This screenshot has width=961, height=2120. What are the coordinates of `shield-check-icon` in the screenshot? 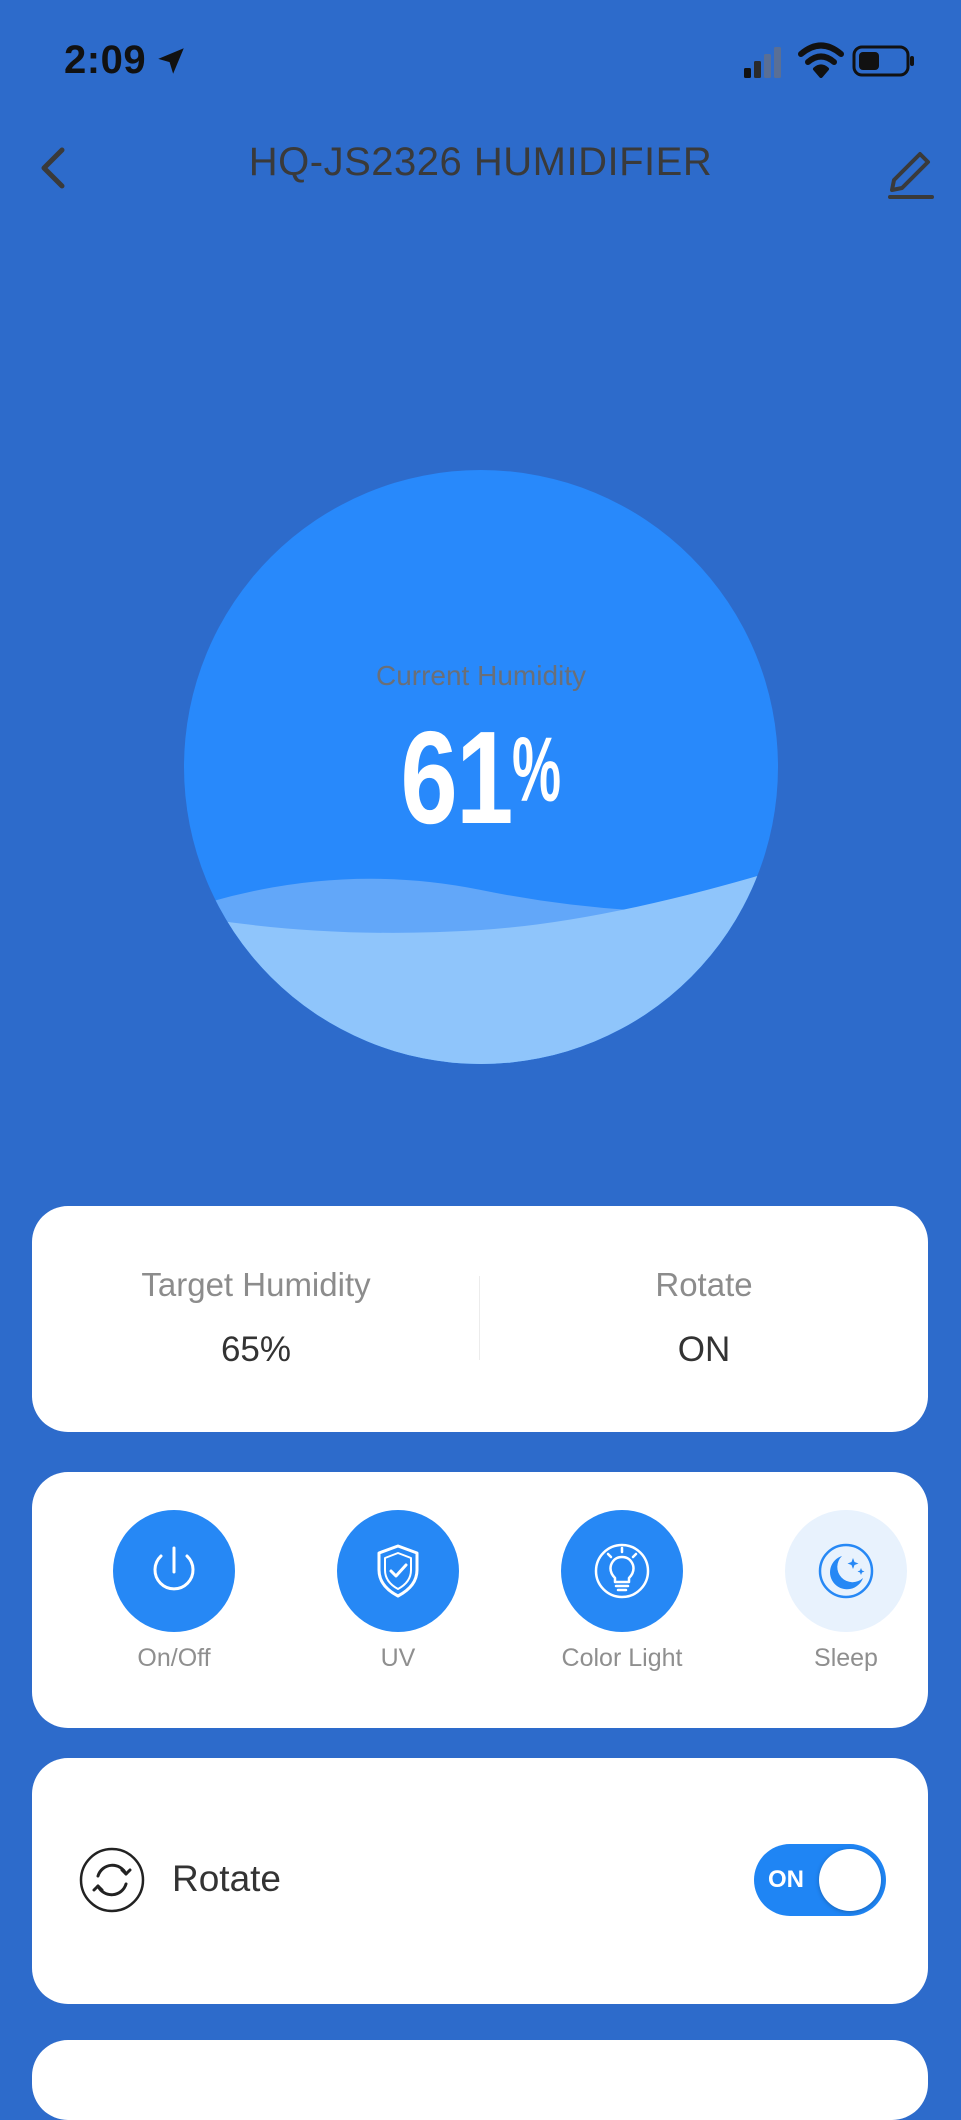 It's located at (398, 1571).